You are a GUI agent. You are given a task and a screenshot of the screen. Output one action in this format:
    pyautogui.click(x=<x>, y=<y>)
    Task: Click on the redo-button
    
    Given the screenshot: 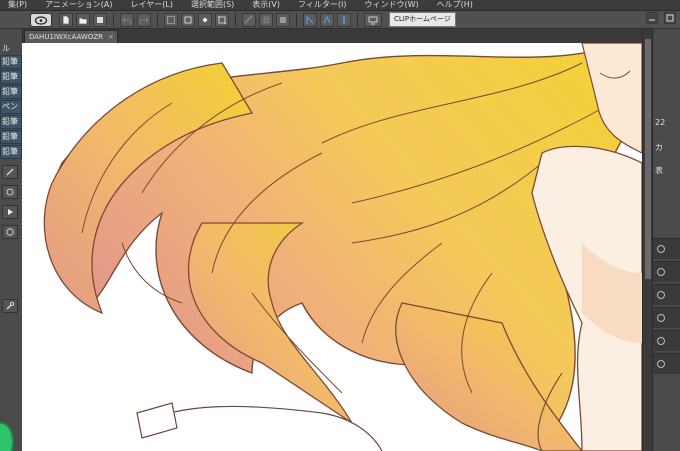 What is the action you would take?
    pyautogui.click(x=144, y=19)
    